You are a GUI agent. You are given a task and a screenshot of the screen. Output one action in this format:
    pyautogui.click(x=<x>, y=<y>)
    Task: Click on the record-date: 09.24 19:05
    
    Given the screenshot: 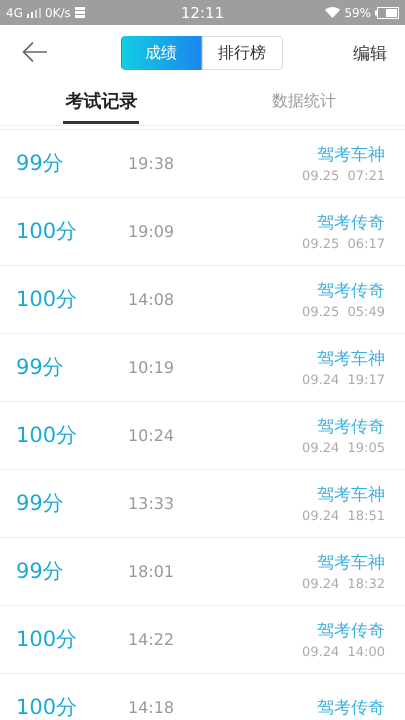 What is the action you would take?
    pyautogui.click(x=343, y=448)
    